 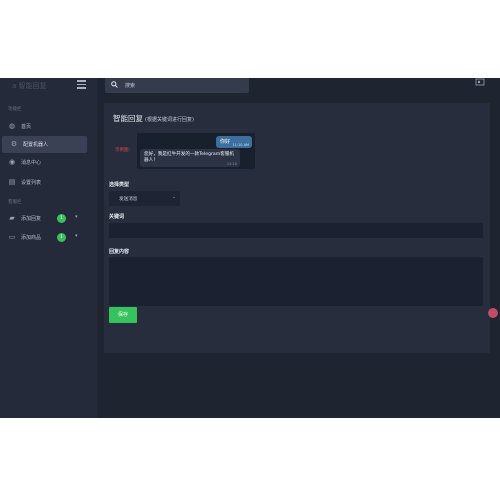 I want to click on page-title: 智能回复 (根据关键词进行回复), so click(x=153, y=118).